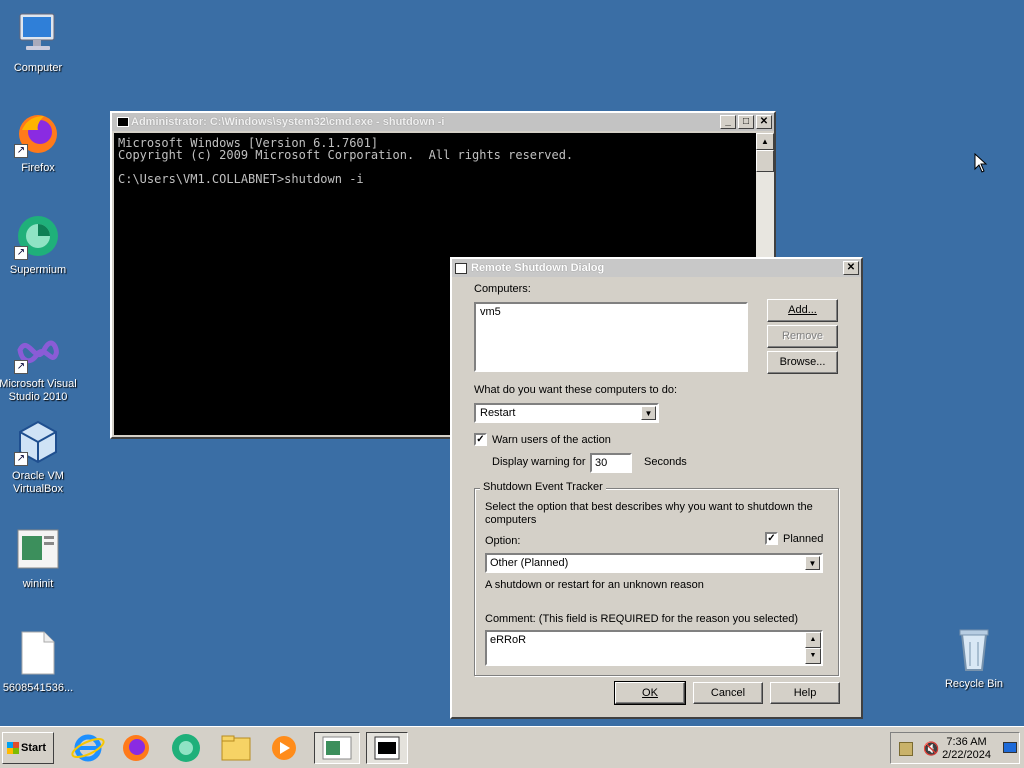 This screenshot has width=1024, height=768. I want to click on desktop-icon-label: Oracle VM VirtualBox, so click(38, 482).